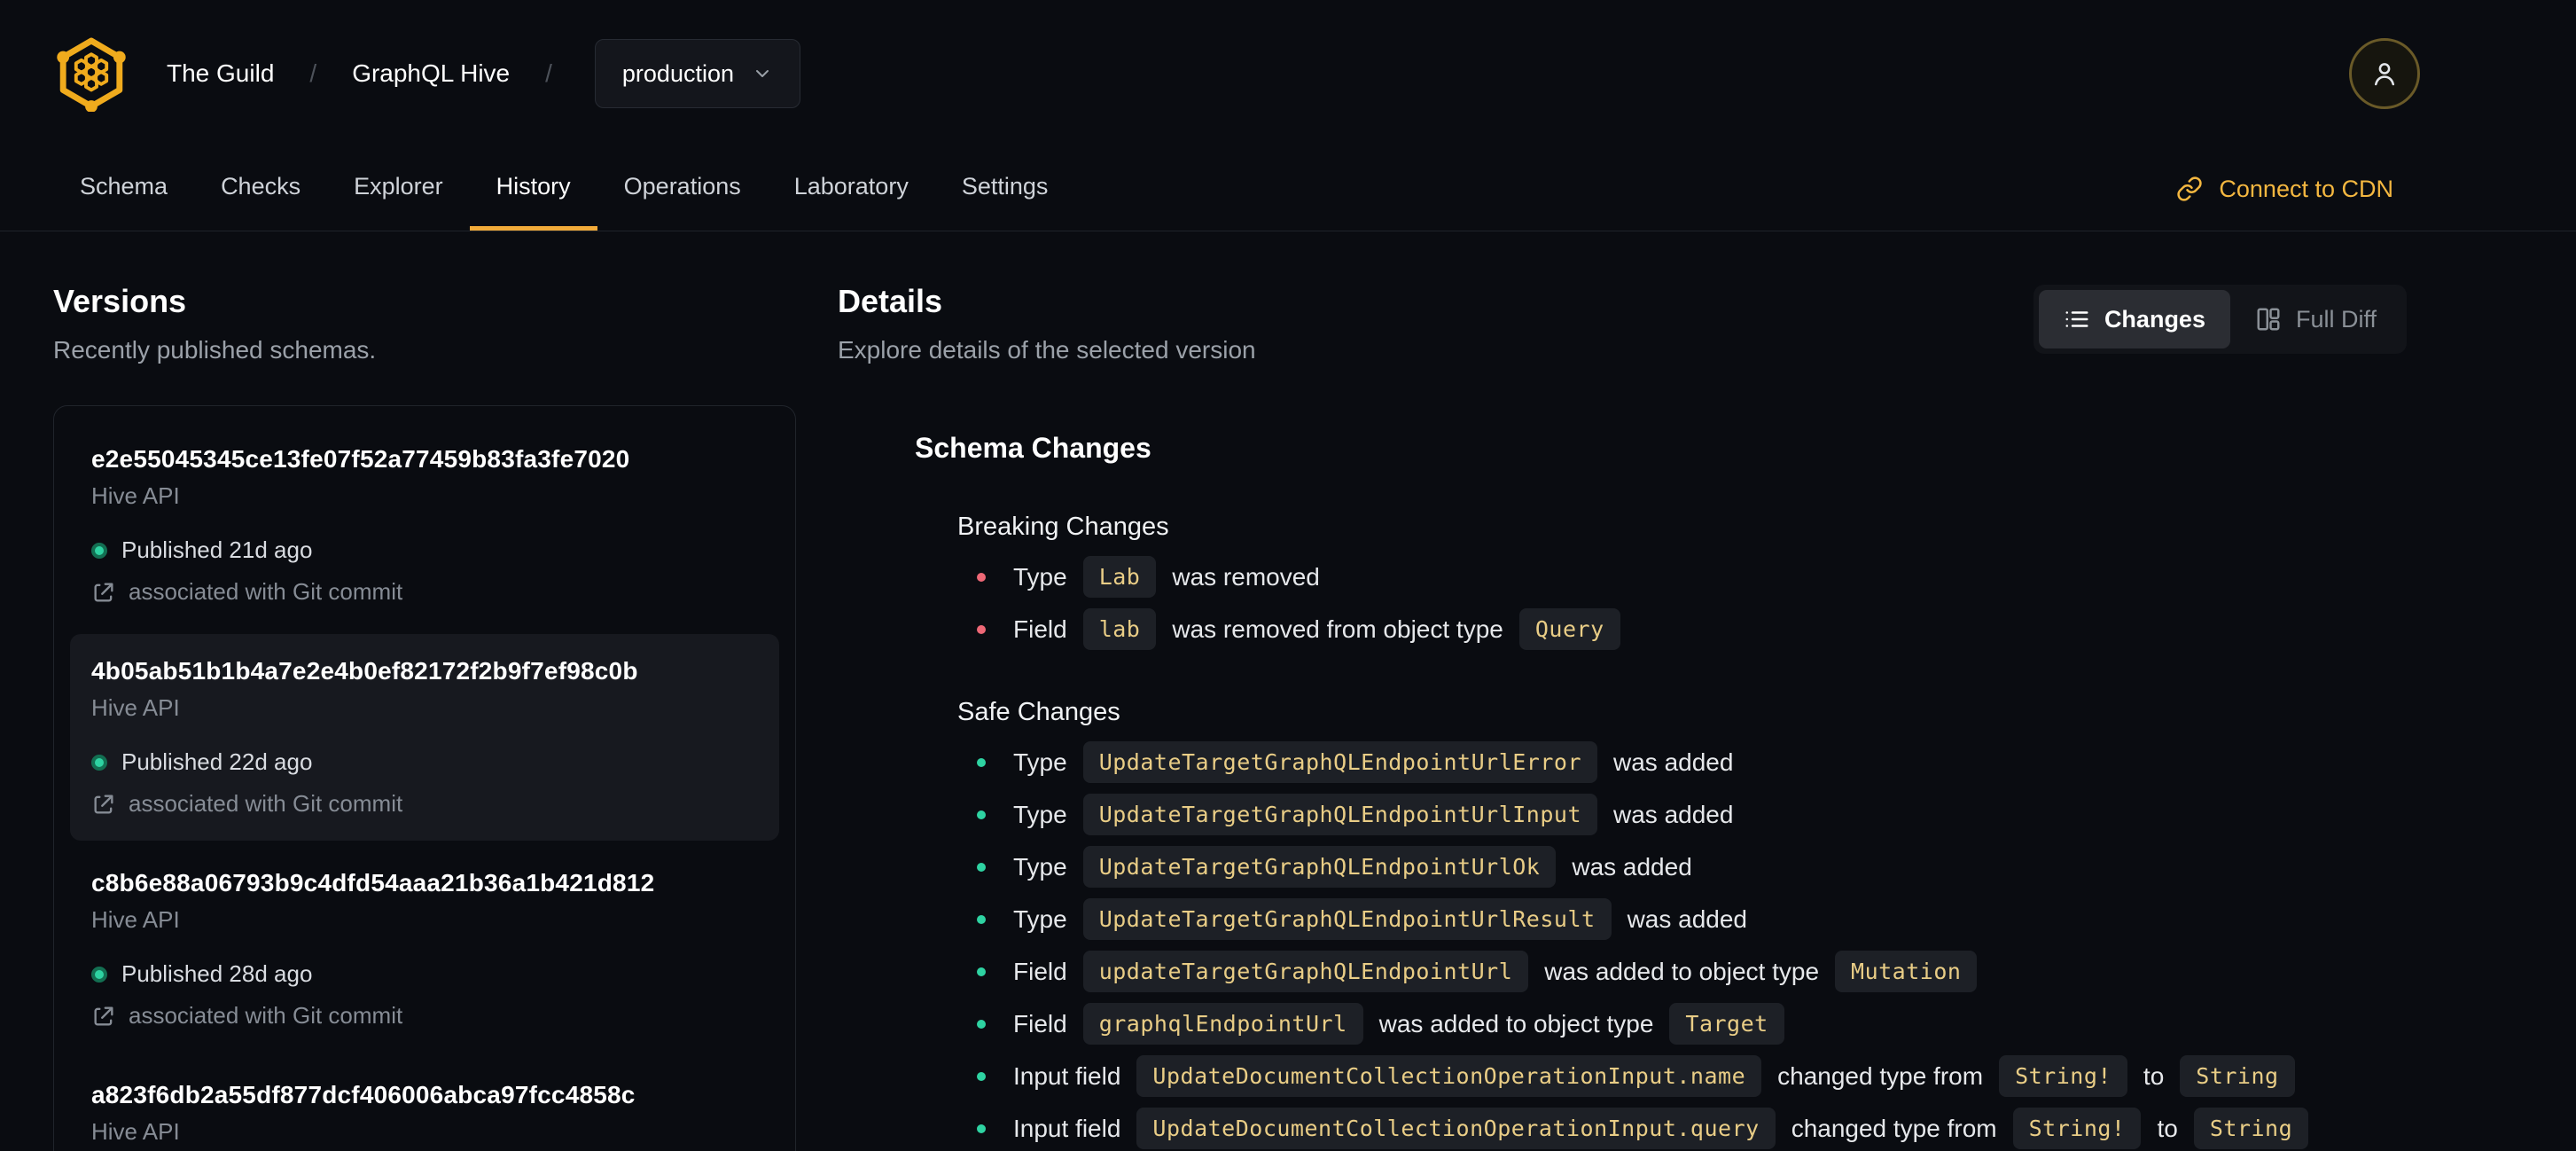 The image size is (2576, 1151). Describe the element at coordinates (1038, 712) in the screenshot. I see `change-group-title: Safe Changes` at that location.